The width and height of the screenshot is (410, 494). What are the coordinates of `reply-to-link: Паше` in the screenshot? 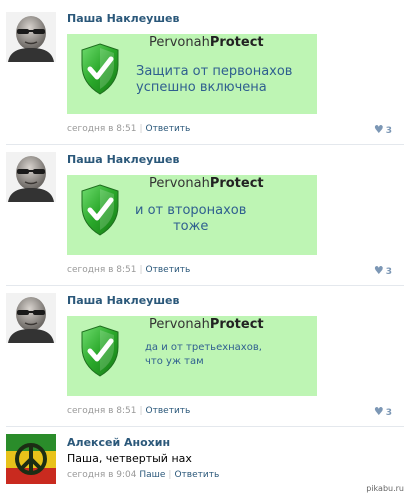 It's located at (152, 475).